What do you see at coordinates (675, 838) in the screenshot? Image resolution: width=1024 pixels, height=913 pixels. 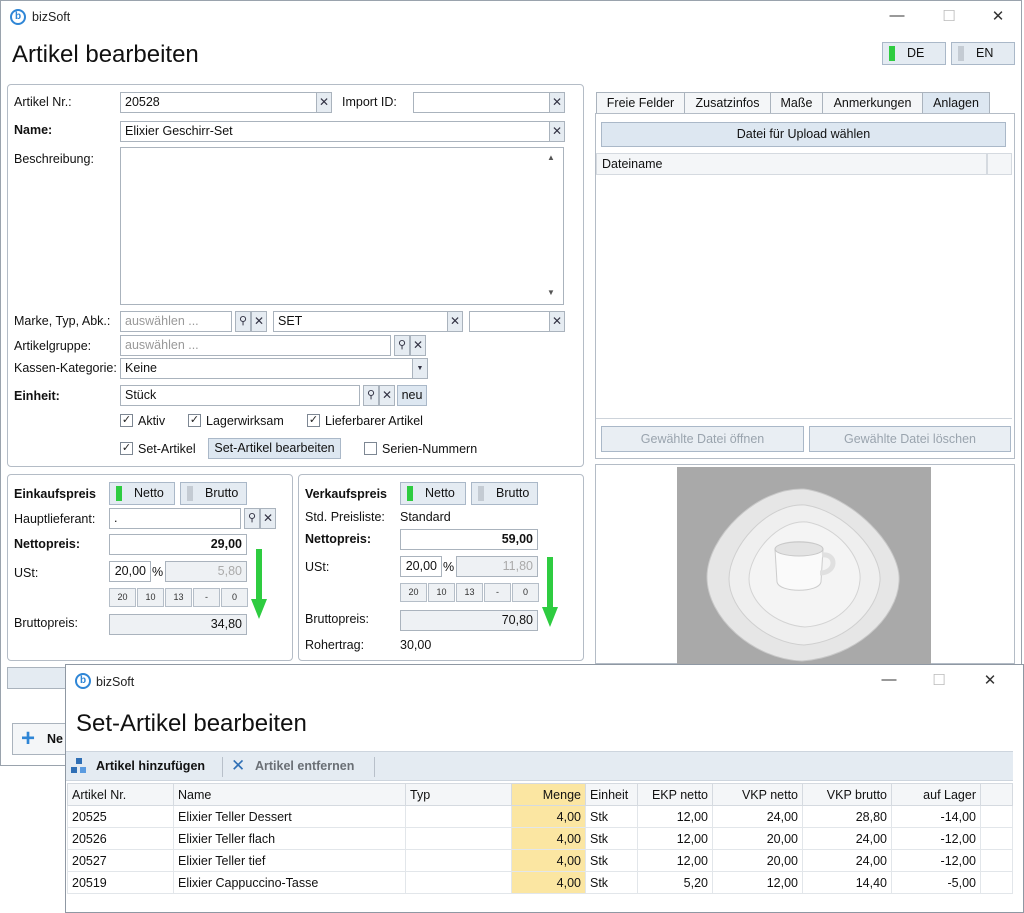 I see `cell-ekp-netto: 12,00` at bounding box center [675, 838].